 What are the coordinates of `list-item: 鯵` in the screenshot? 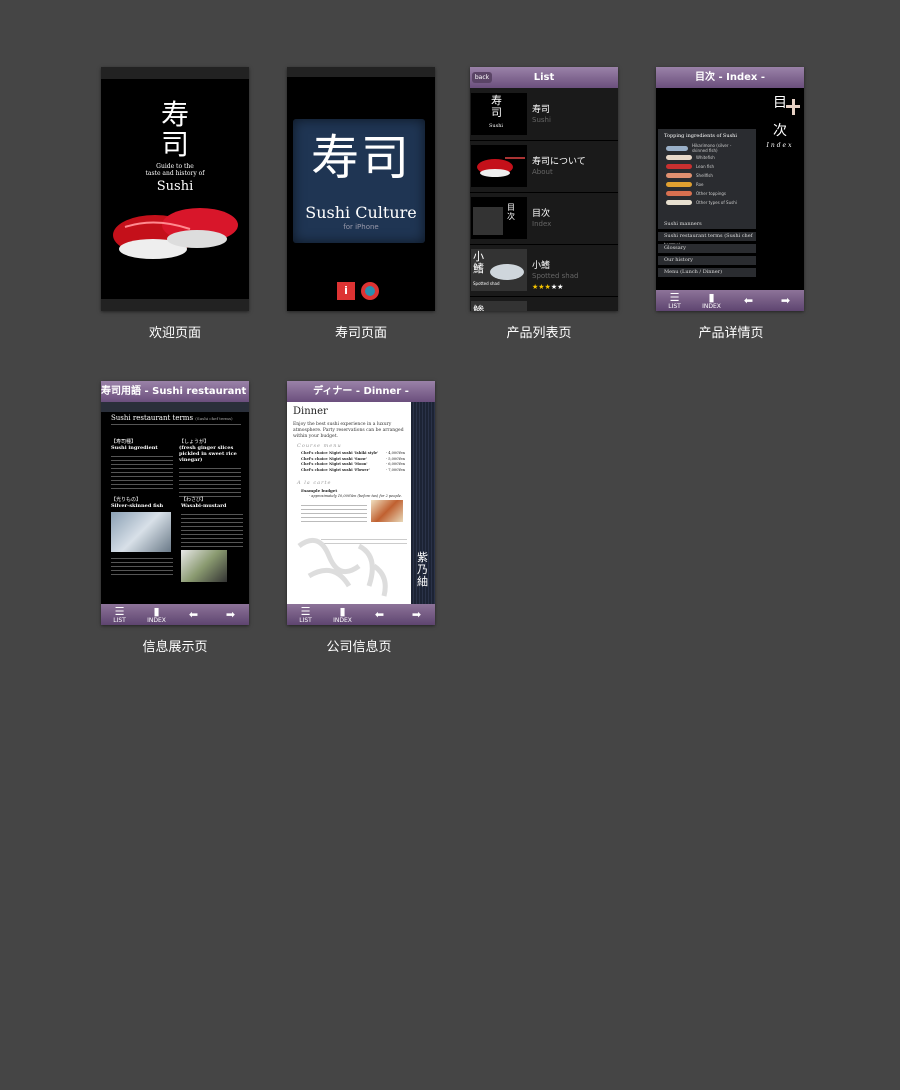 It's located at (544, 304).